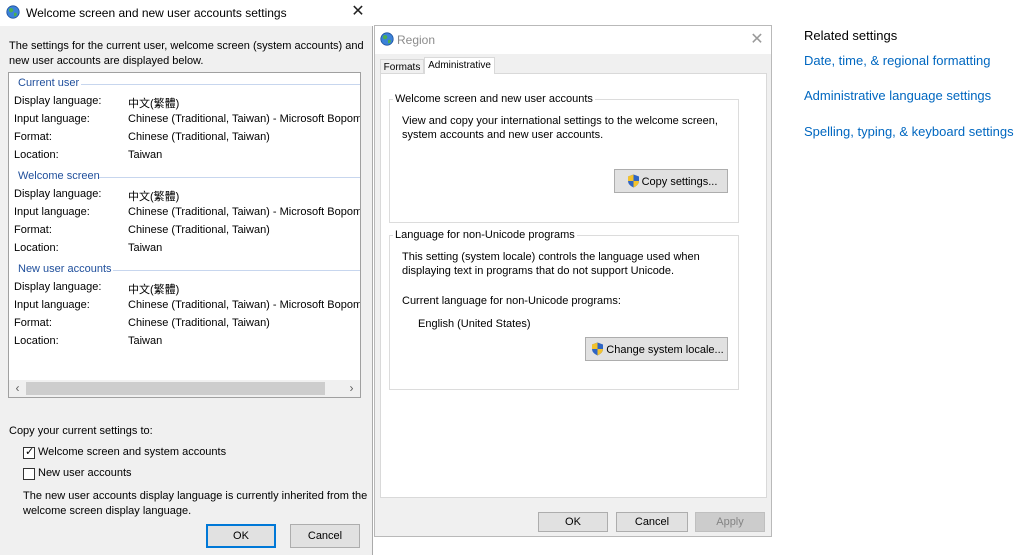 The height and width of the screenshot is (555, 1024). Describe the element at coordinates (897, 60) in the screenshot. I see `link-date-time-regional-formatting: Date, time, & regional formatting` at that location.